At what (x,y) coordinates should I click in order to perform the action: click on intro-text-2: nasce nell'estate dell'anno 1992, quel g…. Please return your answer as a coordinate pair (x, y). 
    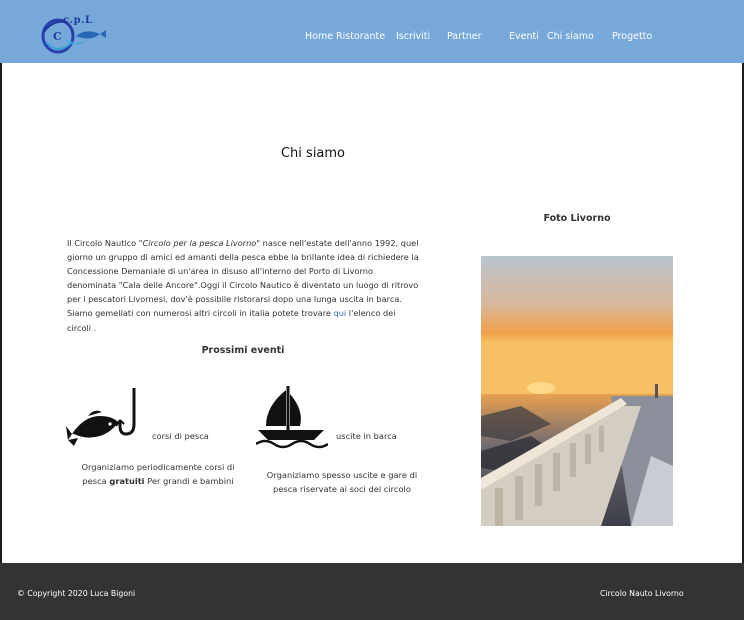
    Looking at the image, I should click on (243, 278).